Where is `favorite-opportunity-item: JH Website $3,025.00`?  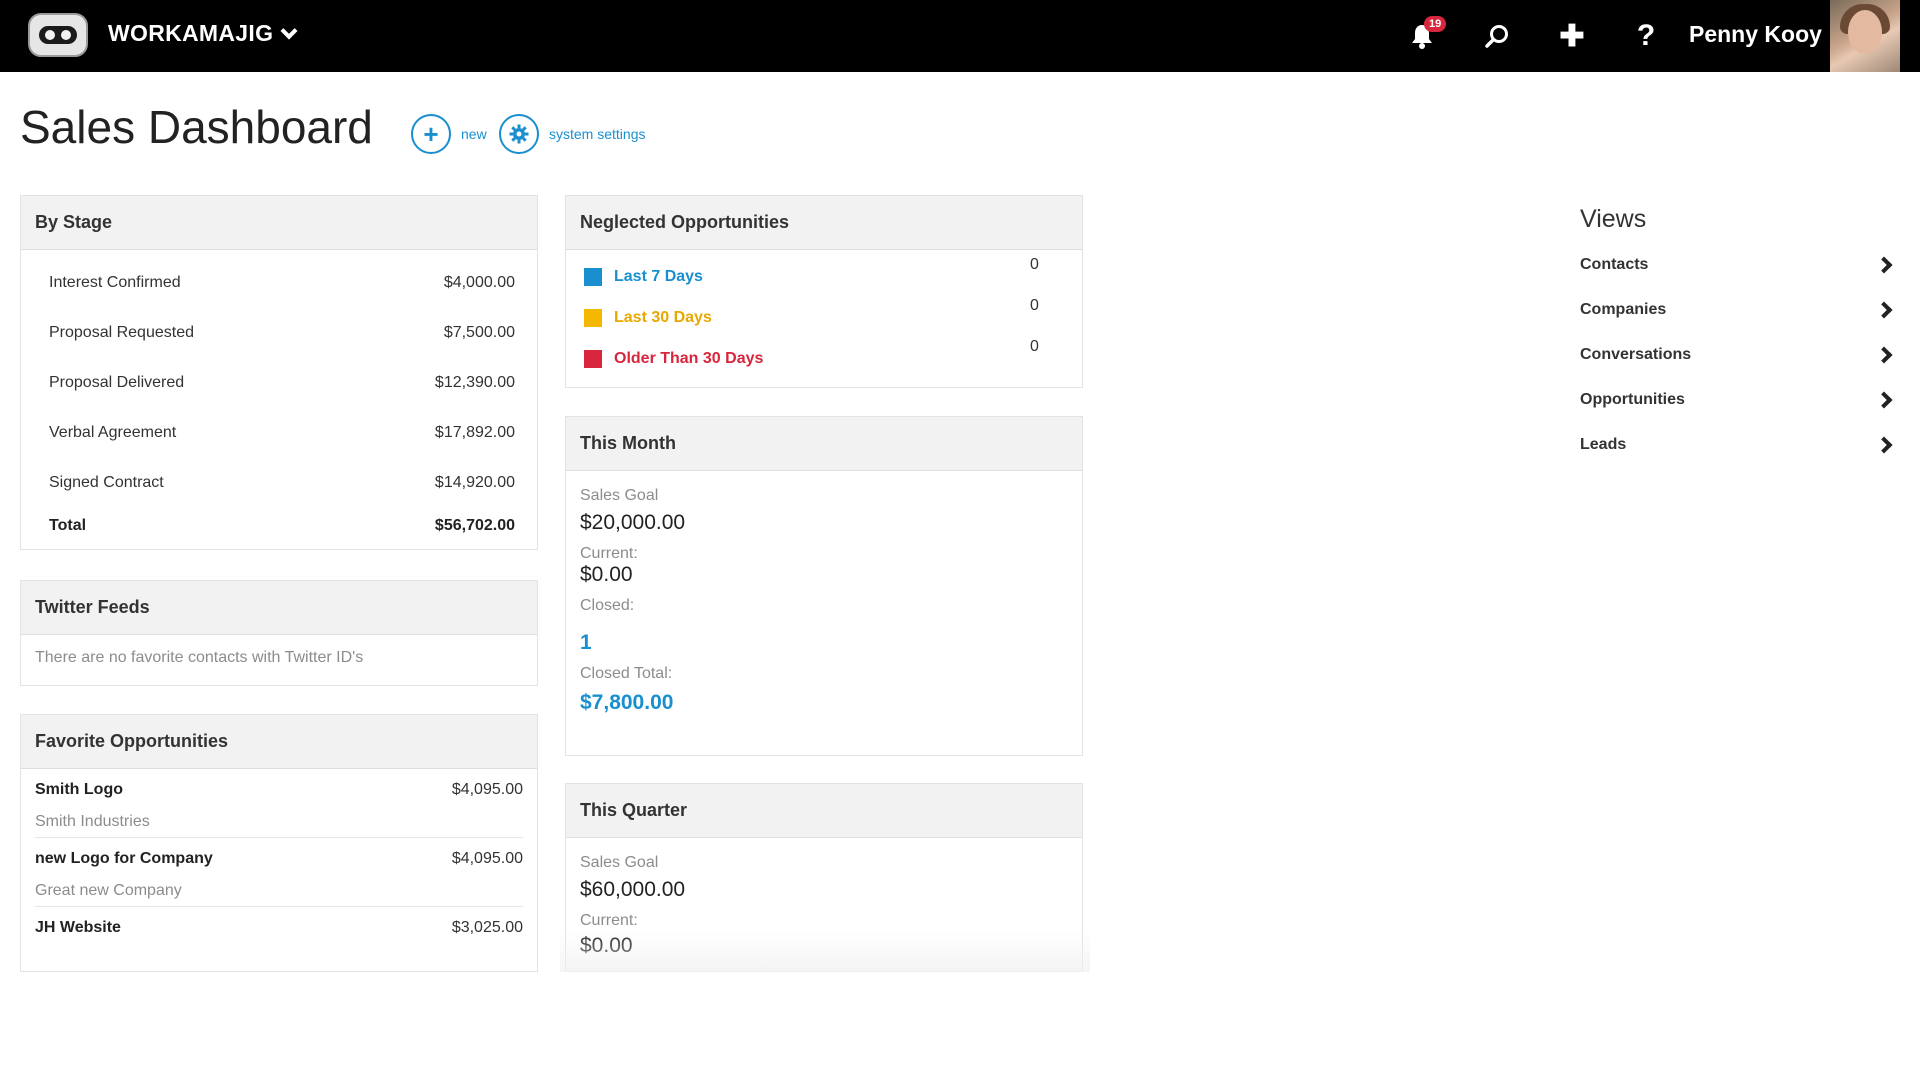
favorite-opportunity-item: JH Website $3,025.00 is located at coordinates (279, 932).